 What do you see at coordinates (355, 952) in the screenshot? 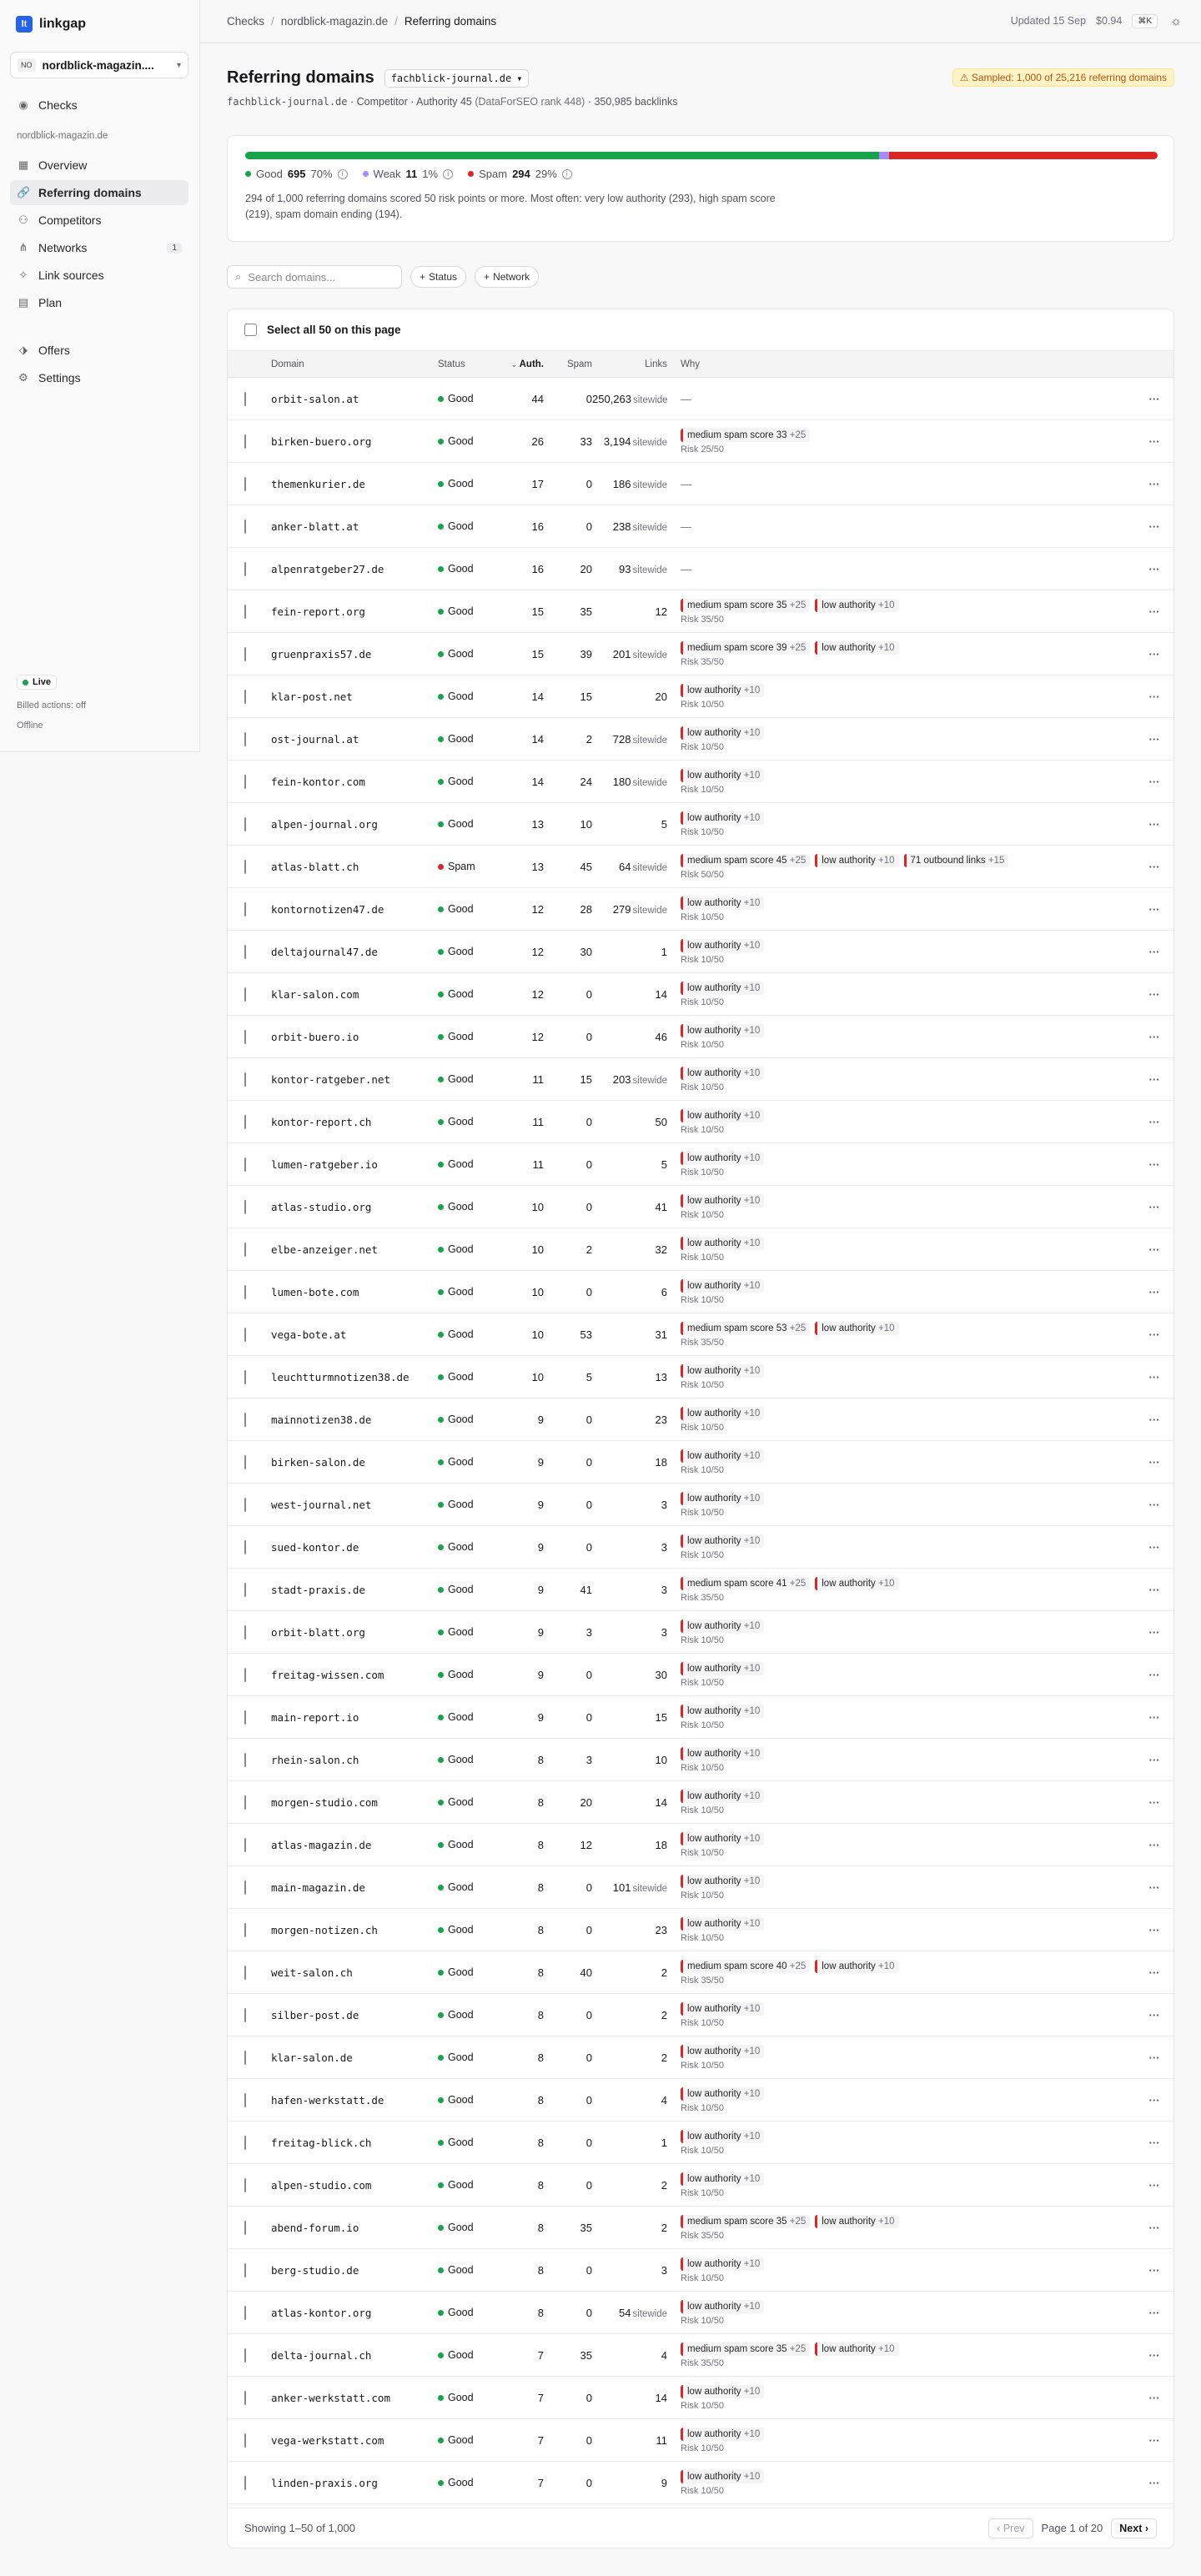
I see `domain-cell: deltajournal47.de` at bounding box center [355, 952].